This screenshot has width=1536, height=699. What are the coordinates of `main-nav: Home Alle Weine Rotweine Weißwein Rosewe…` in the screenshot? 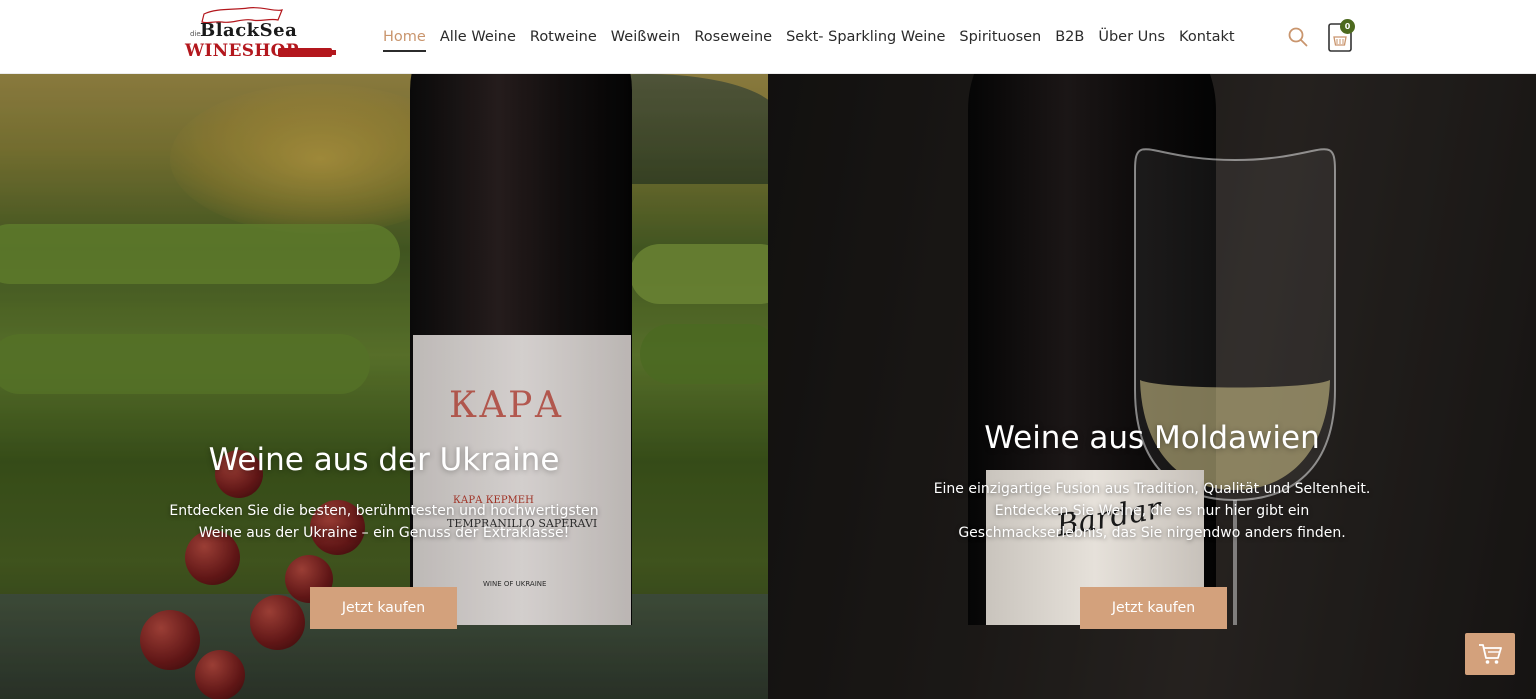 It's located at (816, 37).